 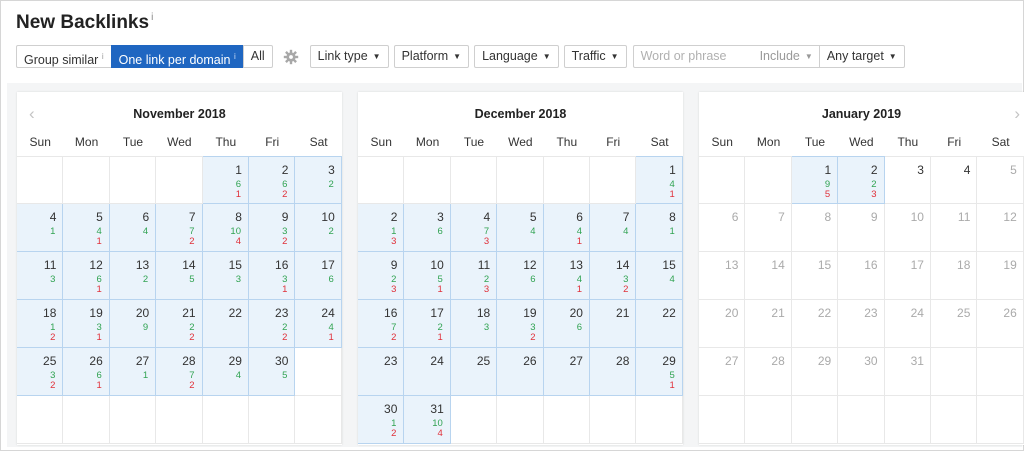 What do you see at coordinates (785, 56) in the screenshot?
I see `include-dropdown: Include ▼` at bounding box center [785, 56].